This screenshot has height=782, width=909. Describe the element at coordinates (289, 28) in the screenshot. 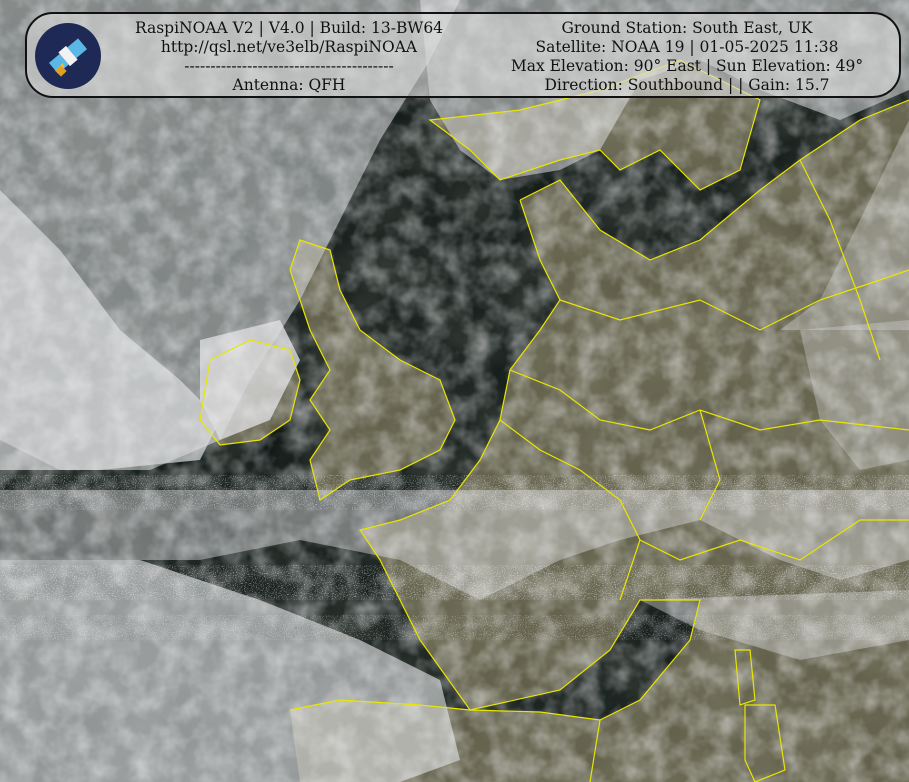

I see `header-app-version: RaspiNOAA V2 | V4.0 | Build: 13-BW64` at that location.